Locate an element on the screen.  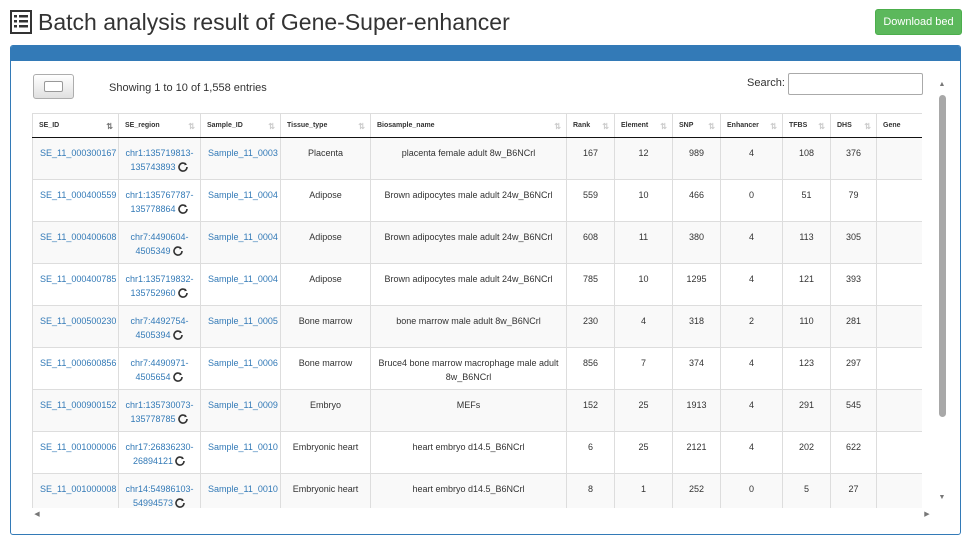
tfbs-cell: 291 is located at coordinates (806, 410).